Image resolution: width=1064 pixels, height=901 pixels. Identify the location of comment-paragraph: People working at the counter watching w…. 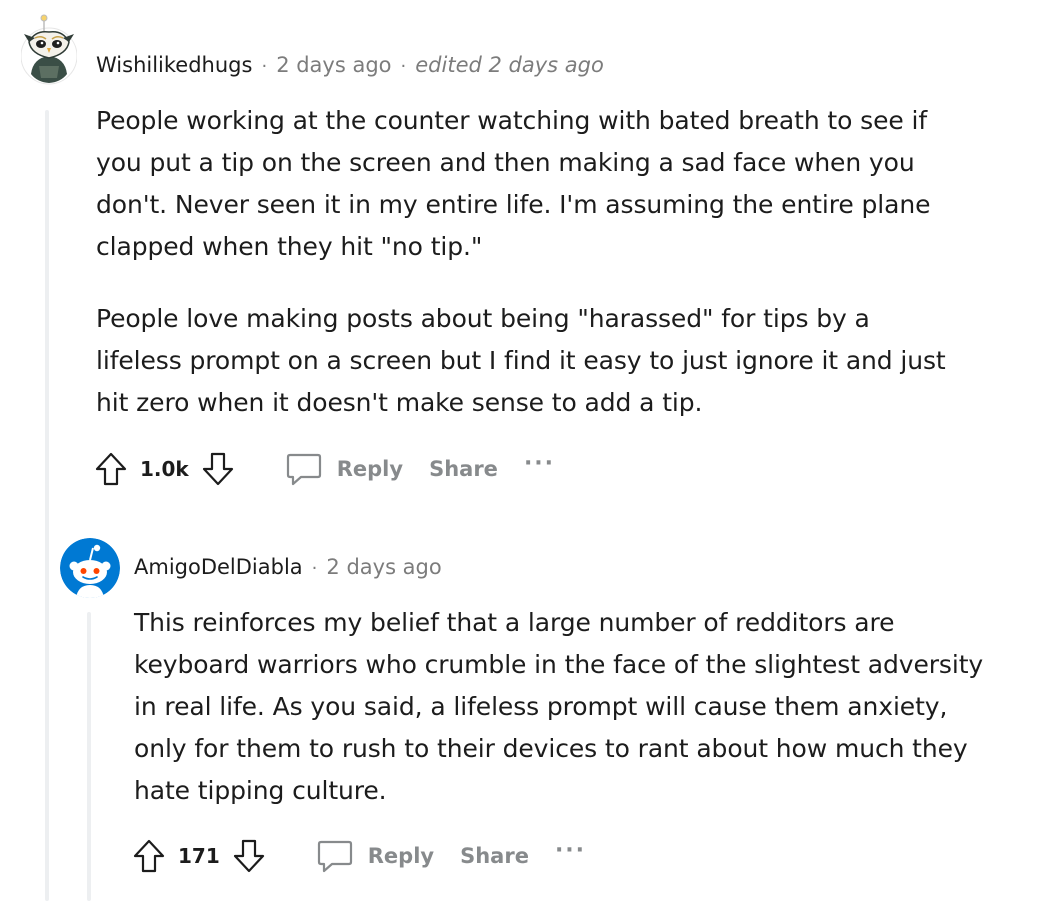
(513, 183).